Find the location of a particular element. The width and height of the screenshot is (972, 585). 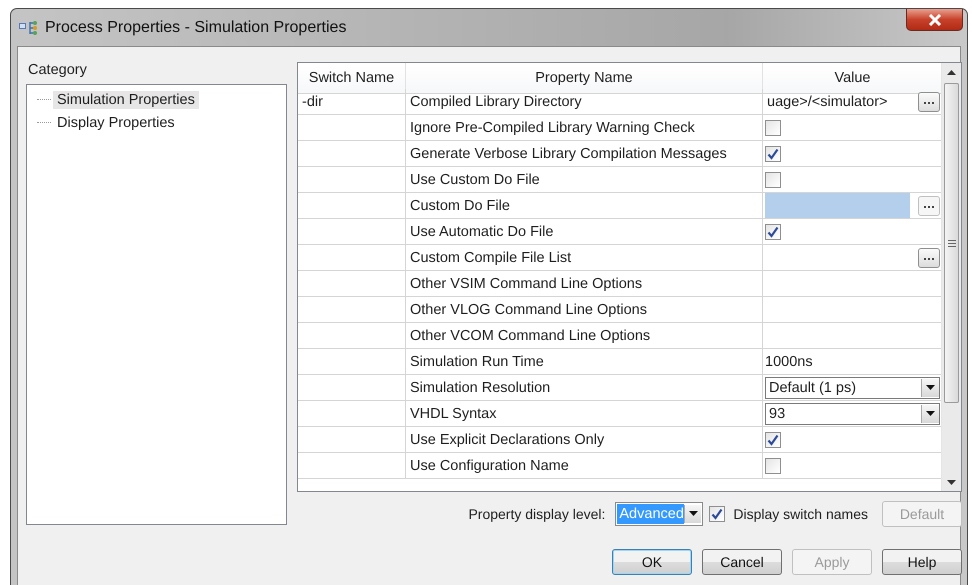

table-cell: Custom Do File is located at coordinates (584, 206).